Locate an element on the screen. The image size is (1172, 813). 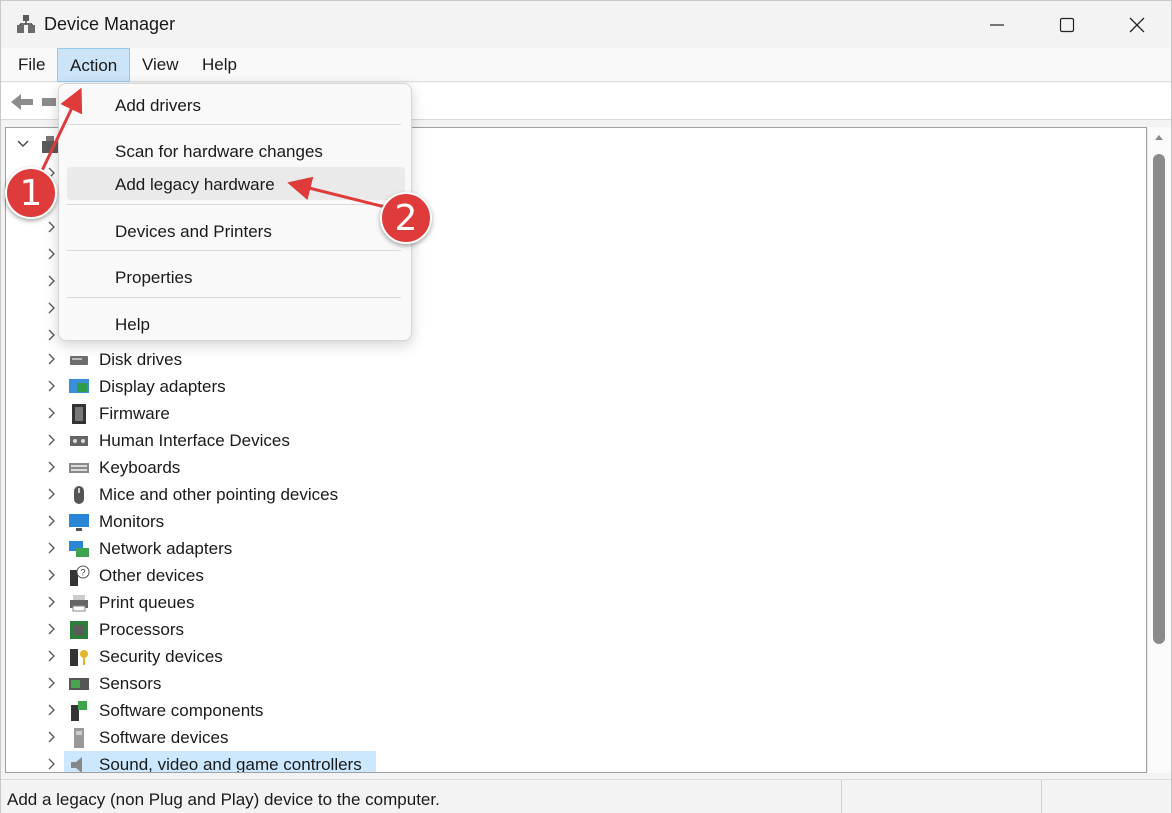
other-devices-icon: ? is located at coordinates (80, 575).